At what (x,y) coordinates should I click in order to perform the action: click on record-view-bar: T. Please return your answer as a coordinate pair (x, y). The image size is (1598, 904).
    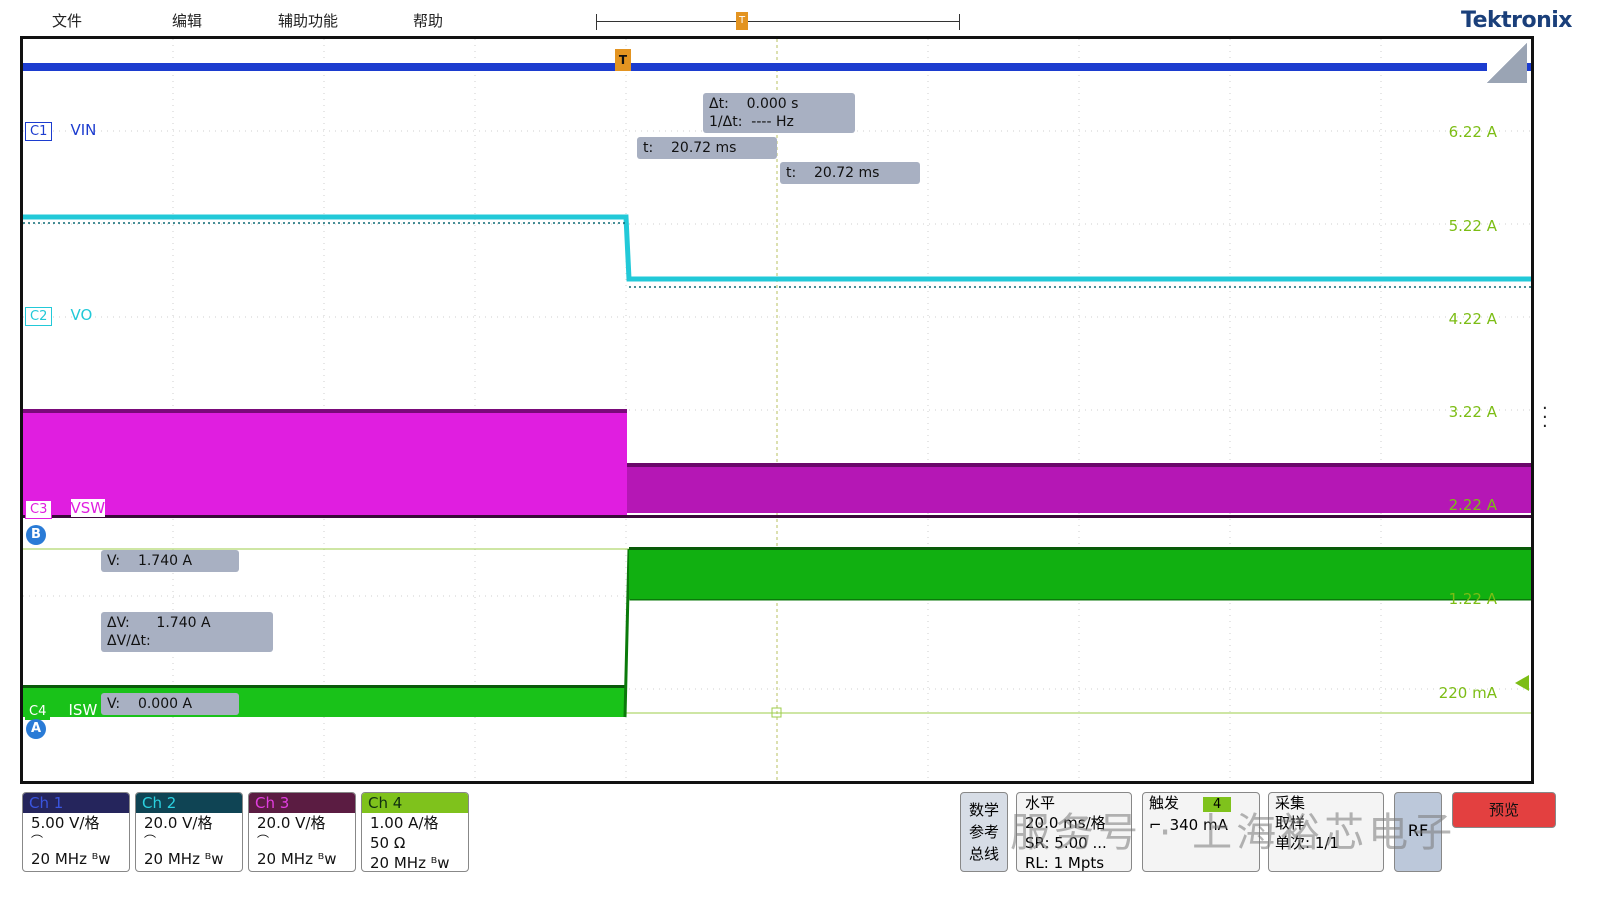
    Looking at the image, I should click on (778, 21).